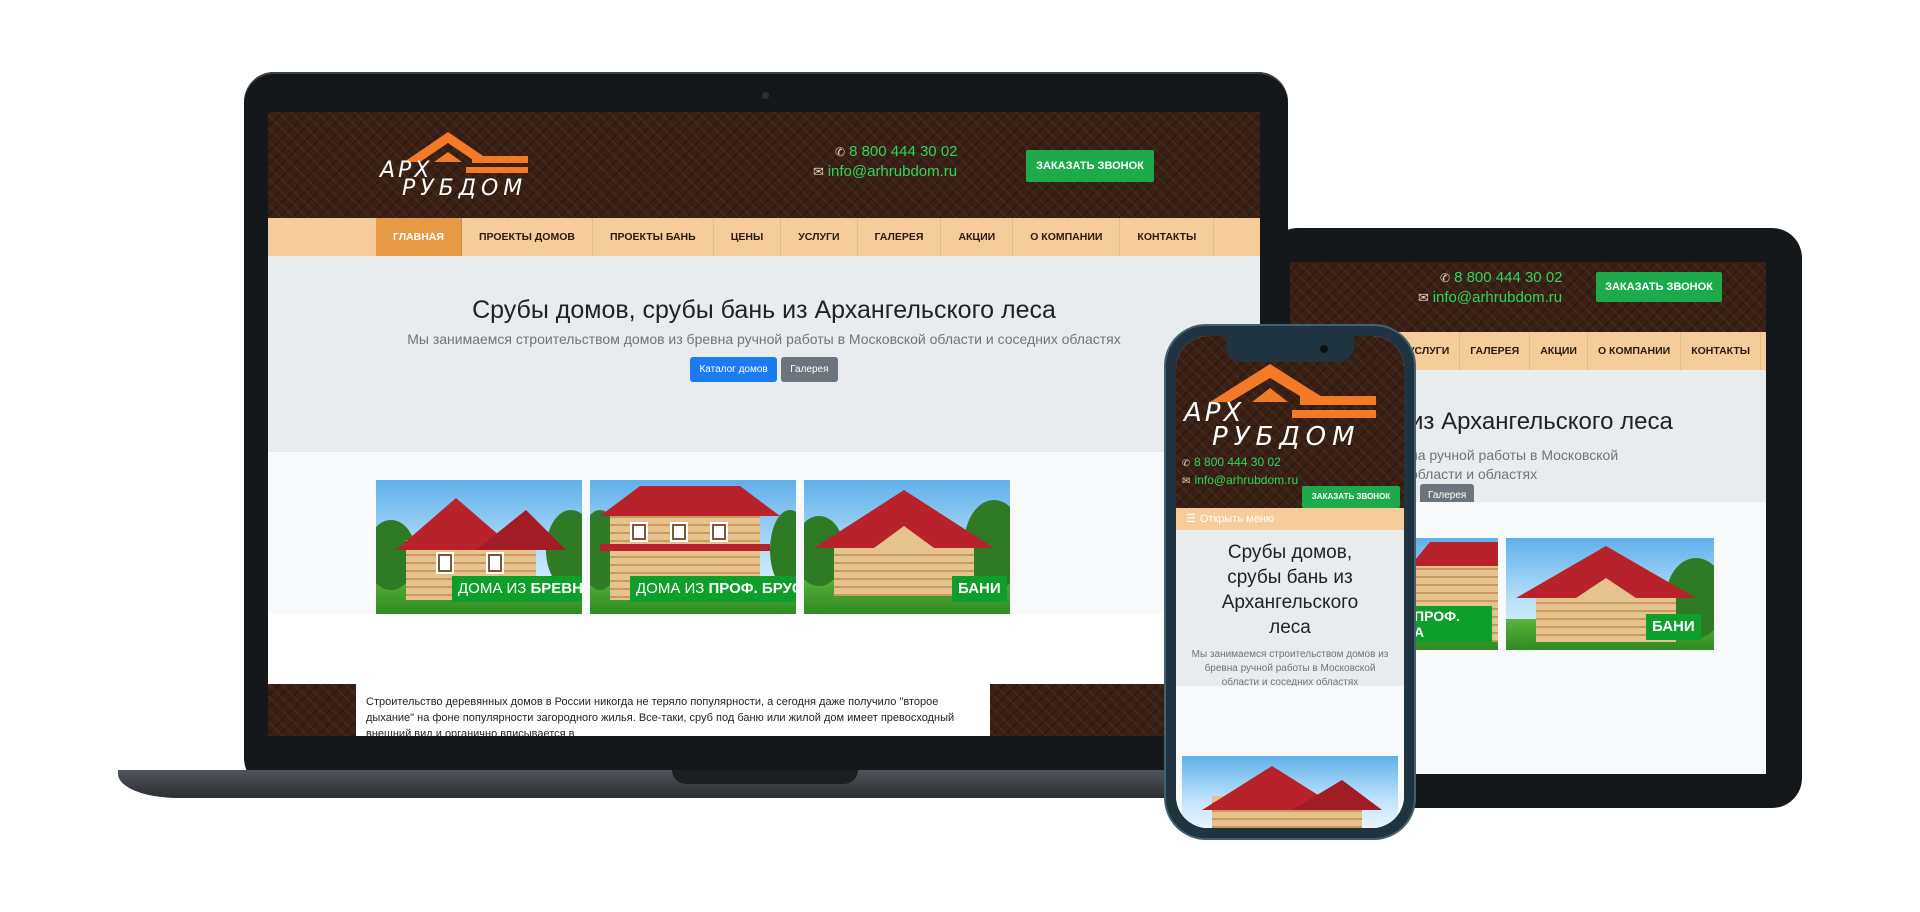 The height and width of the screenshot is (912, 1920). What do you see at coordinates (419, 237) in the screenshot?
I see `nav-item-home: ГЛАВНАЯ` at bounding box center [419, 237].